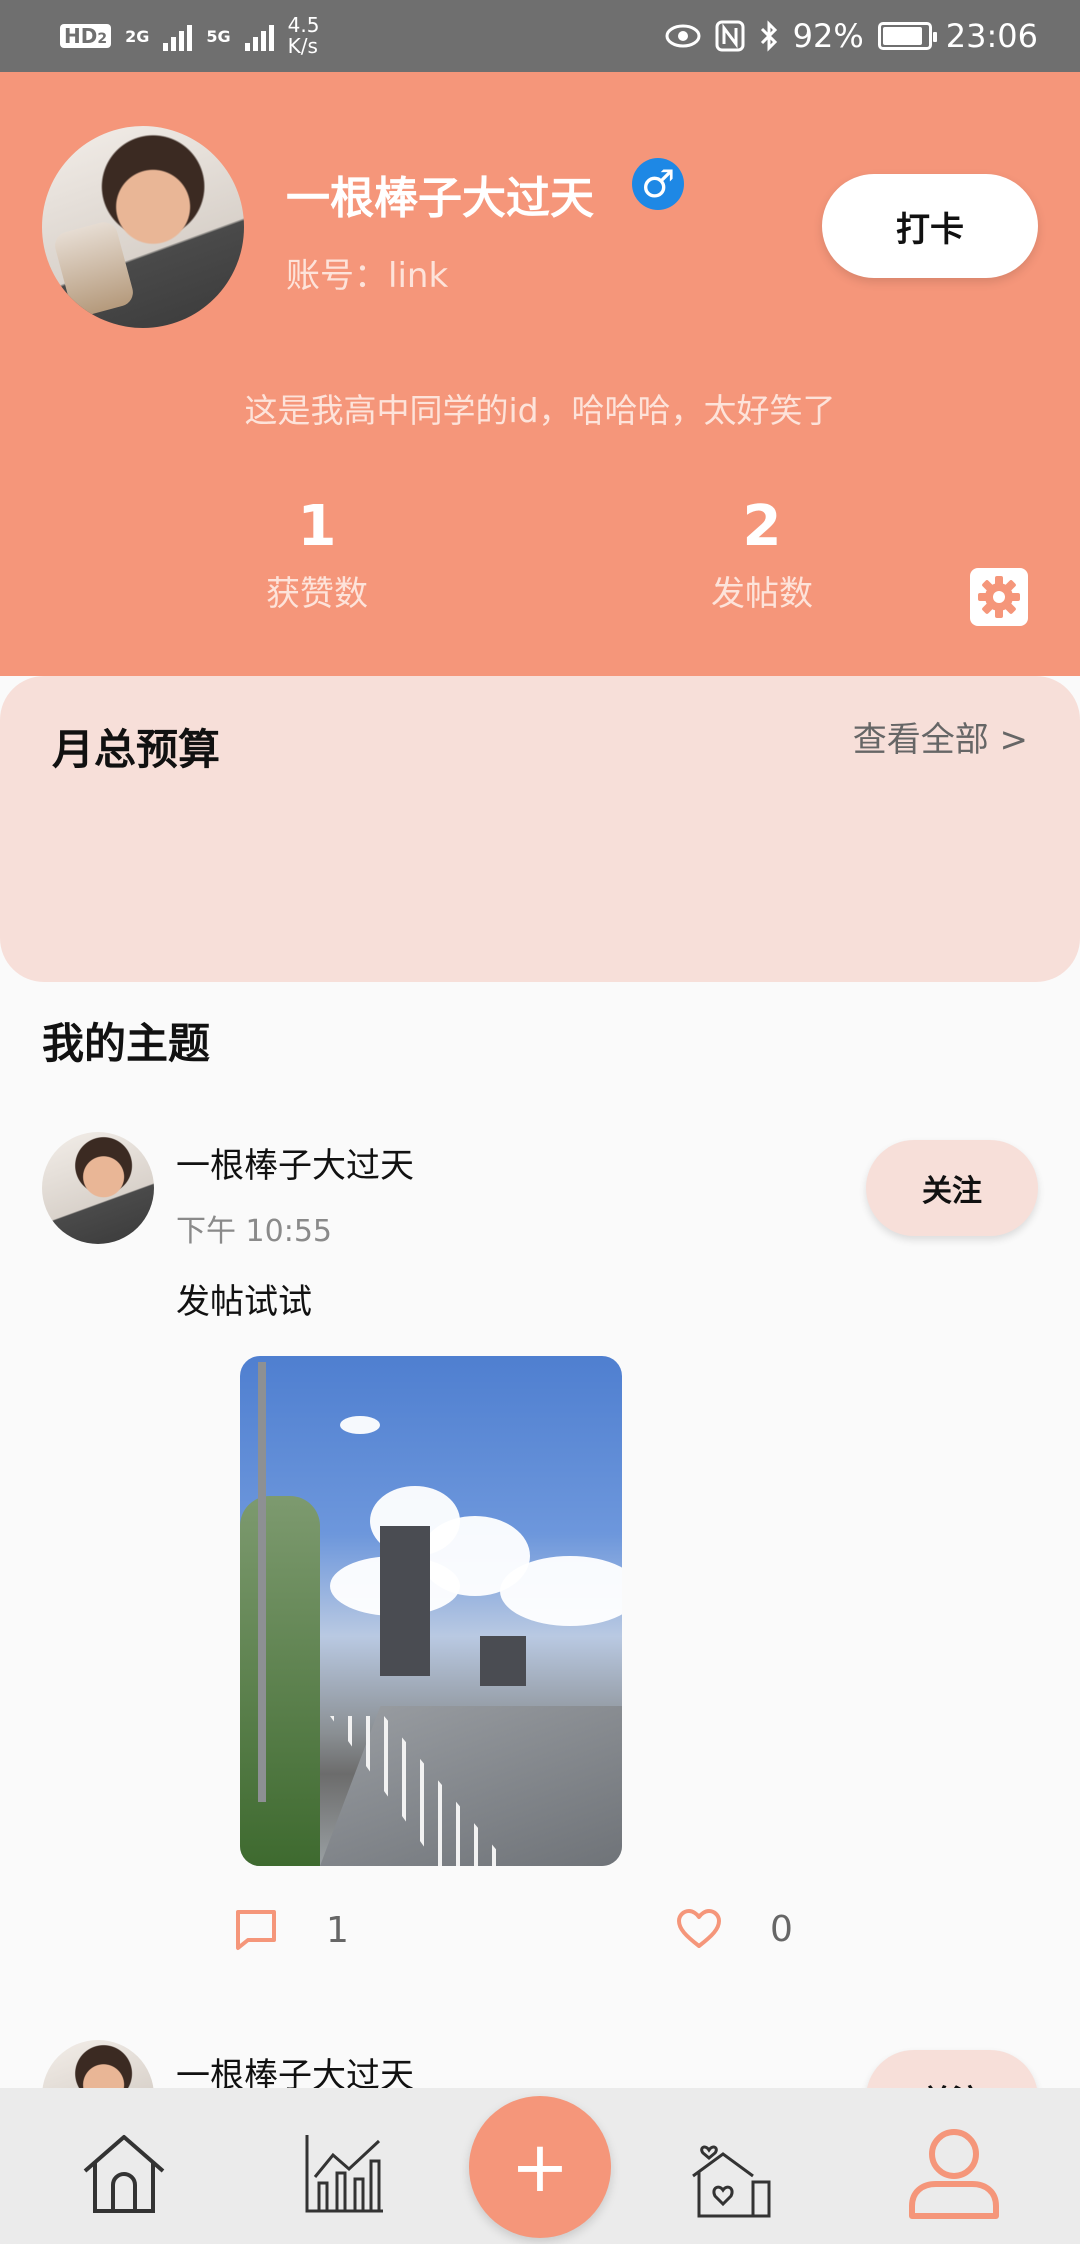 The width and height of the screenshot is (1080, 2244). I want to click on status-bar: HD2 2G 5G 4.5 K/s 92% 23:06, so click(540, 36).